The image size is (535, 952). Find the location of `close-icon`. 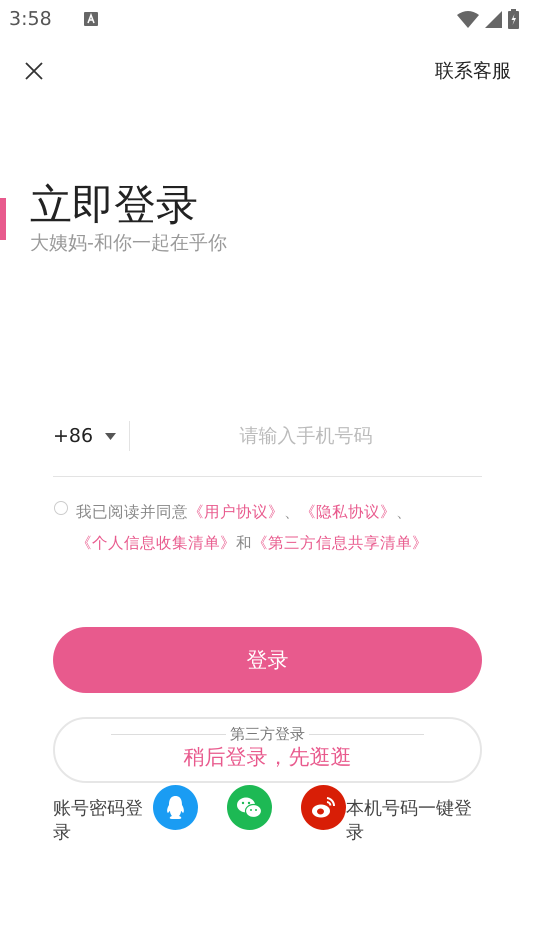

close-icon is located at coordinates (34, 71).